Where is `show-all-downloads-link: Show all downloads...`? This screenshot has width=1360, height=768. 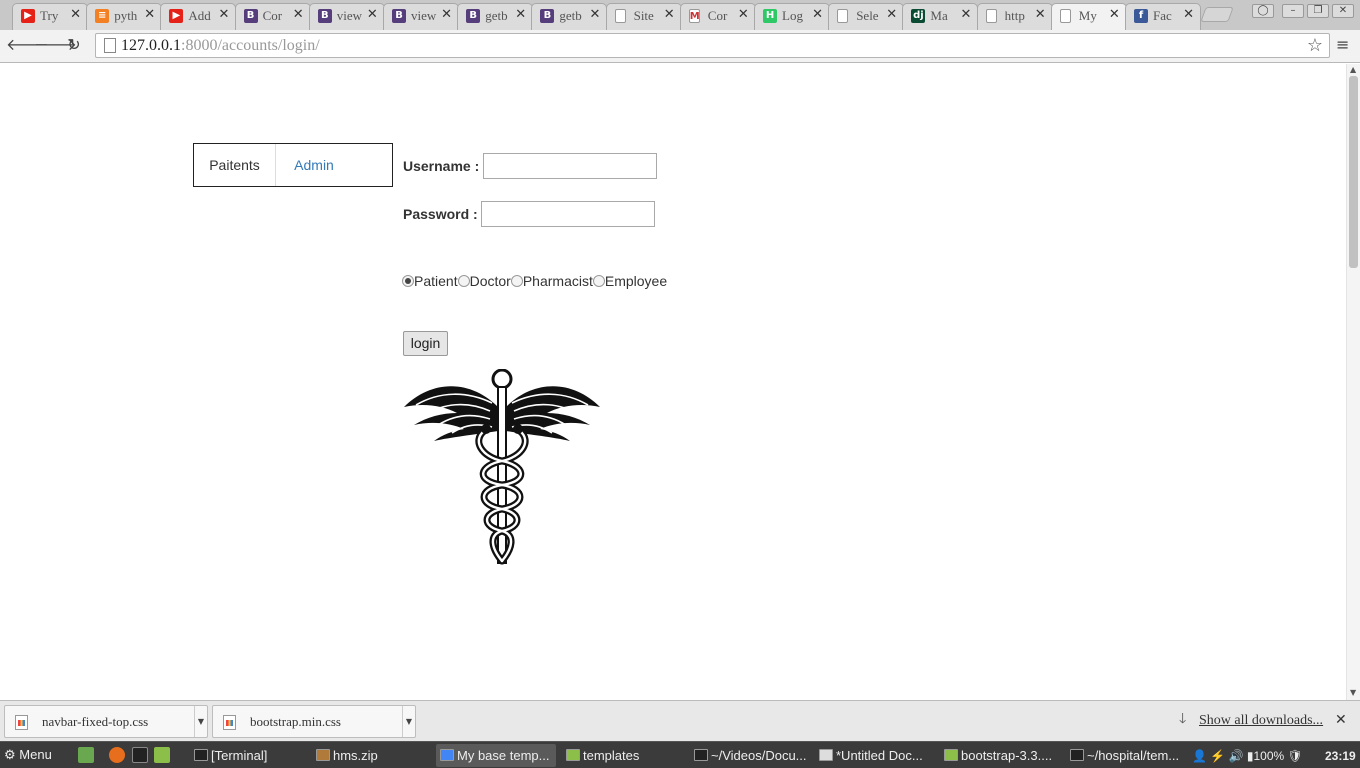 show-all-downloads-link: Show all downloads... is located at coordinates (1261, 721).